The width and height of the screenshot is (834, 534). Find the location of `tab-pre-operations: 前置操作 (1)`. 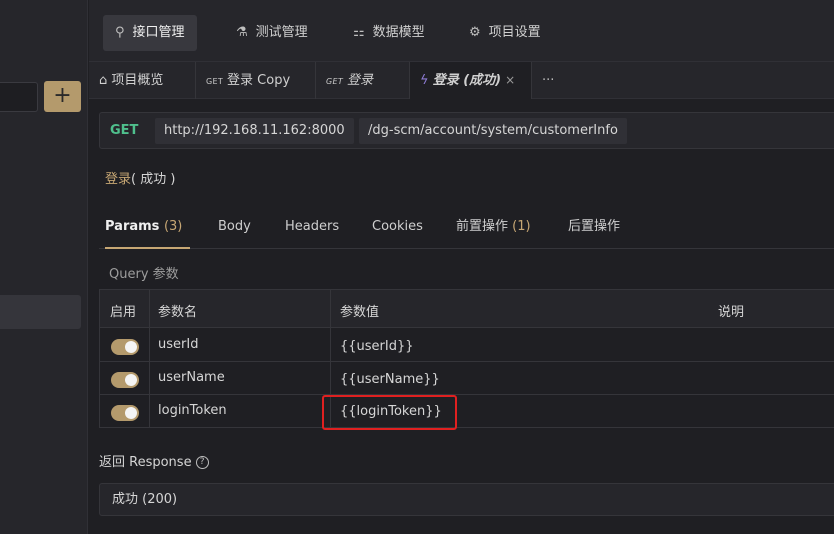

tab-pre-operations: 前置操作 (1) is located at coordinates (493, 228).